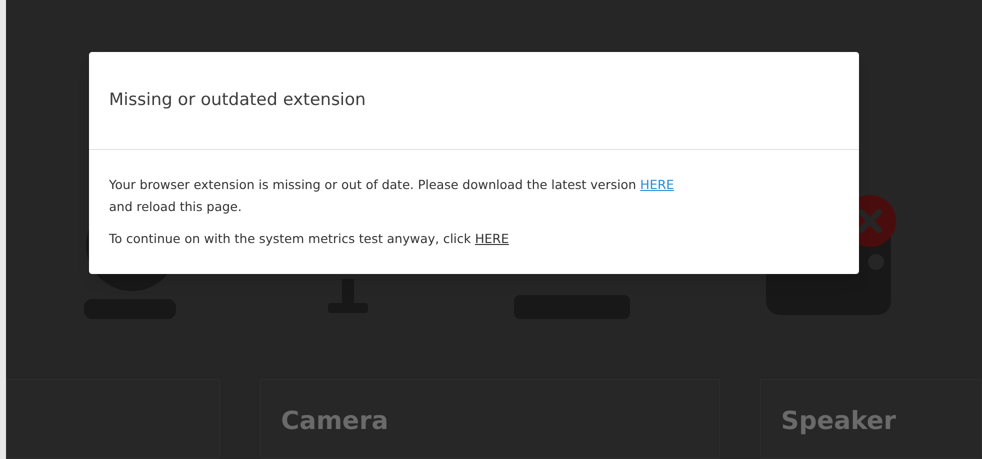 The image size is (982, 459). Describe the element at coordinates (838, 421) in the screenshot. I see `card-title: Speaker` at that location.